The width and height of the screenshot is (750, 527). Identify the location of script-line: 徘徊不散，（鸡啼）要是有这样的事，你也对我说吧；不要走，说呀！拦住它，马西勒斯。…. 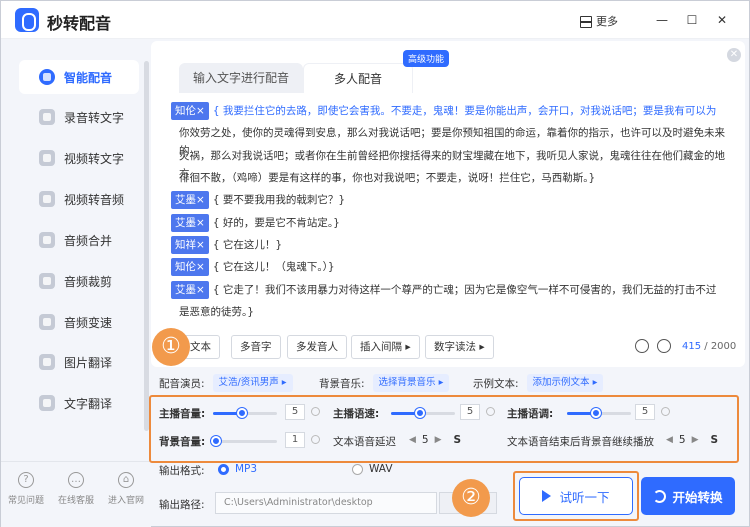
(387, 178).